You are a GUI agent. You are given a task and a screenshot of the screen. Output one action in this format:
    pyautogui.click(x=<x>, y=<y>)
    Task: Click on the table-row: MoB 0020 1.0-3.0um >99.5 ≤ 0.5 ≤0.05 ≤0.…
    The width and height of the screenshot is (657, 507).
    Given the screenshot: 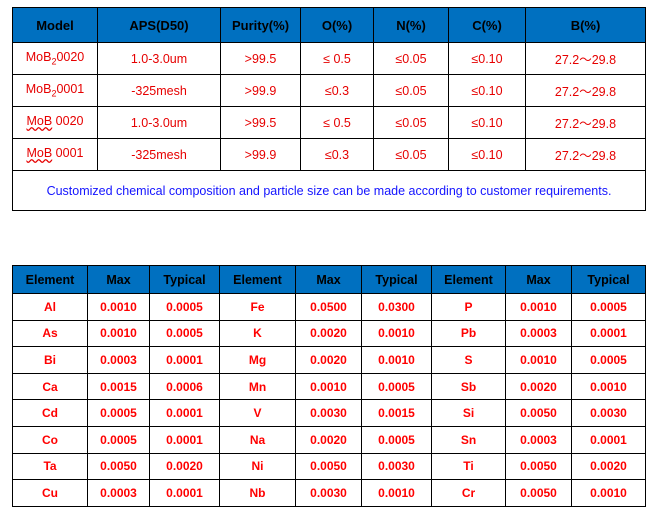 What is the action you would take?
    pyautogui.click(x=329, y=122)
    